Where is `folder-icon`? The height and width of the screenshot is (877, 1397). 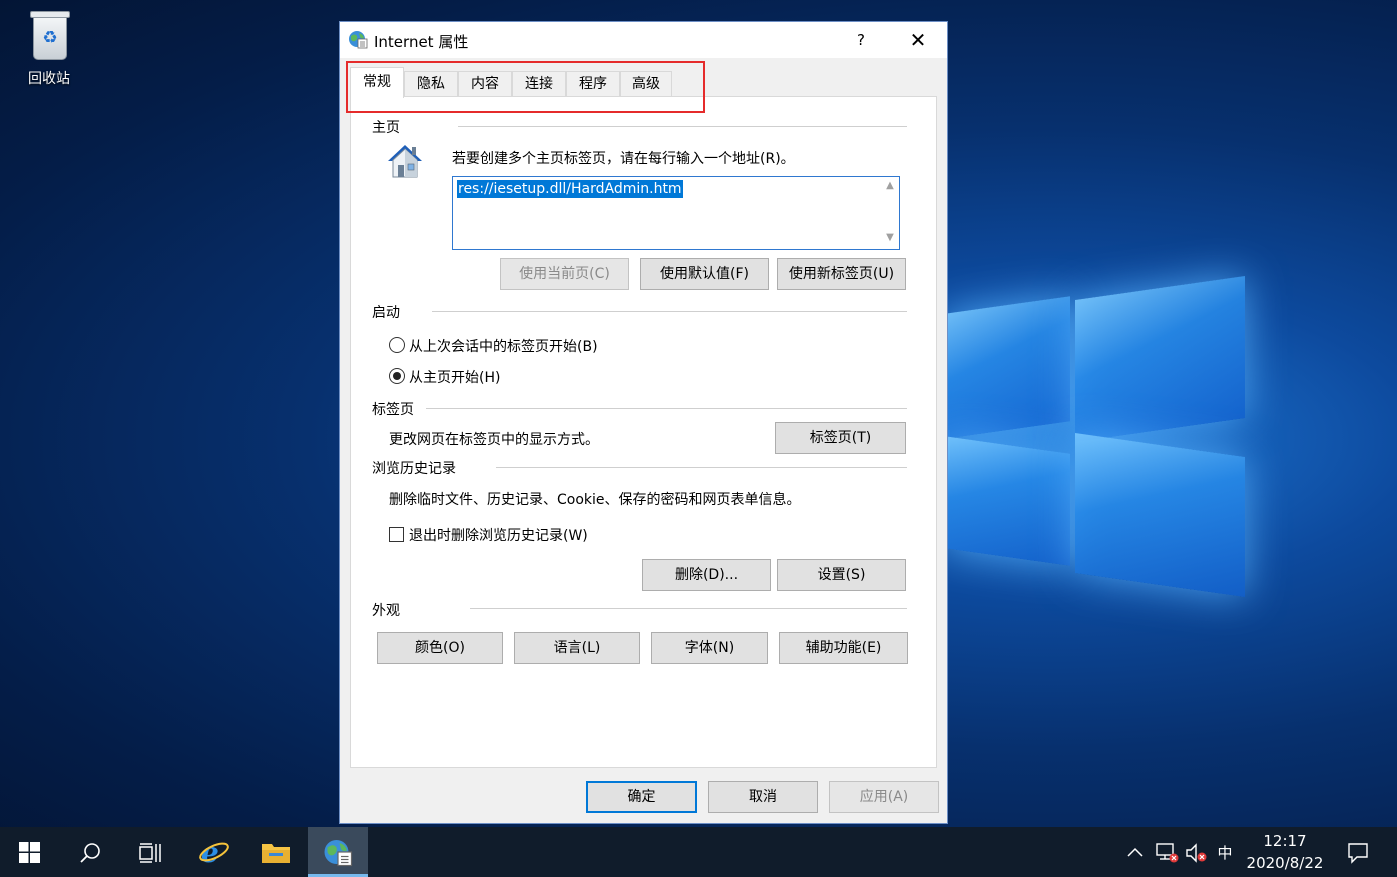 folder-icon is located at coordinates (276, 853).